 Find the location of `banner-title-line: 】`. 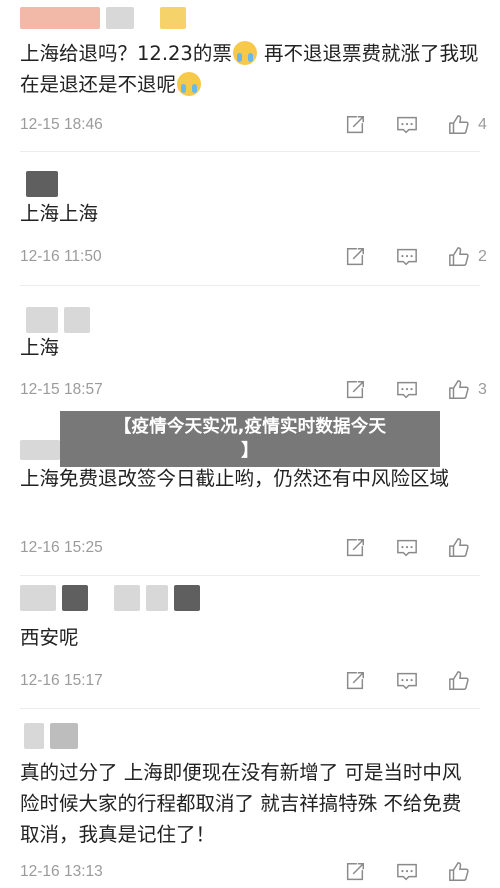

banner-title-line: 】 is located at coordinates (250, 451).